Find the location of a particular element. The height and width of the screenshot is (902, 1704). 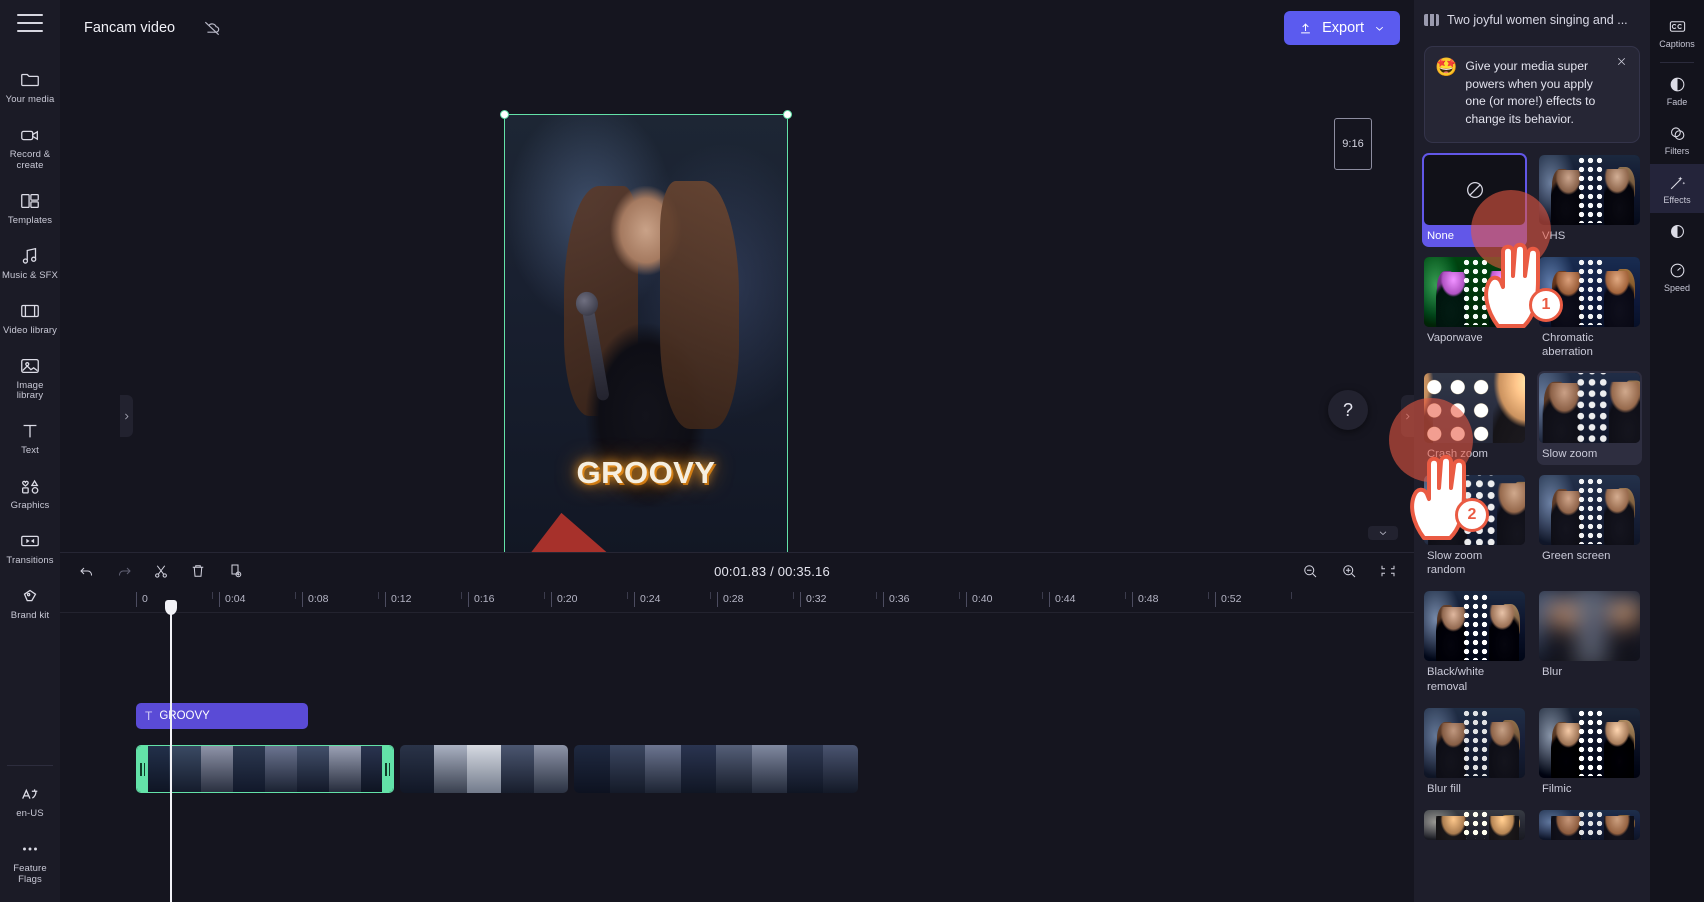

sidebar-item-language: en-US is located at coordinates (30, 801).